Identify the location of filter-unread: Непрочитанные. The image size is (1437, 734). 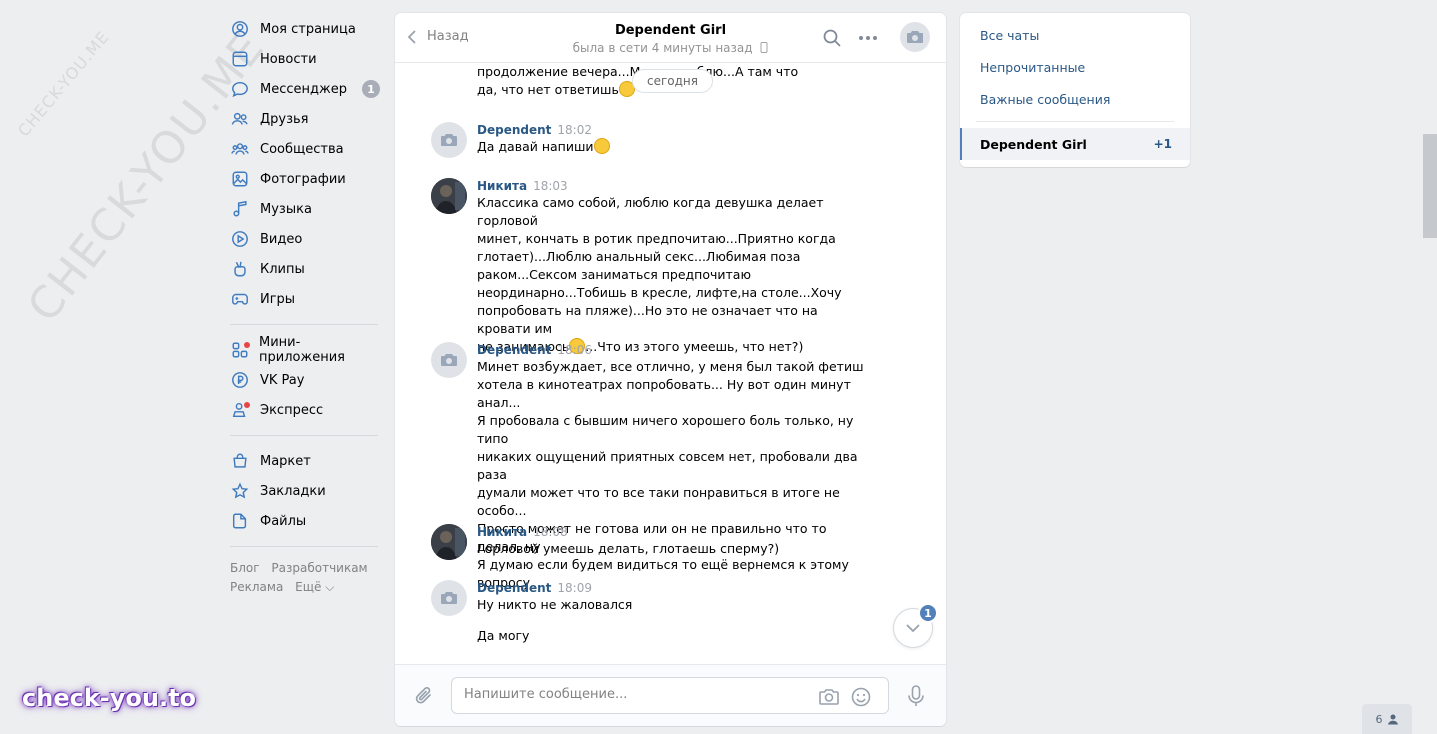
(1075, 67).